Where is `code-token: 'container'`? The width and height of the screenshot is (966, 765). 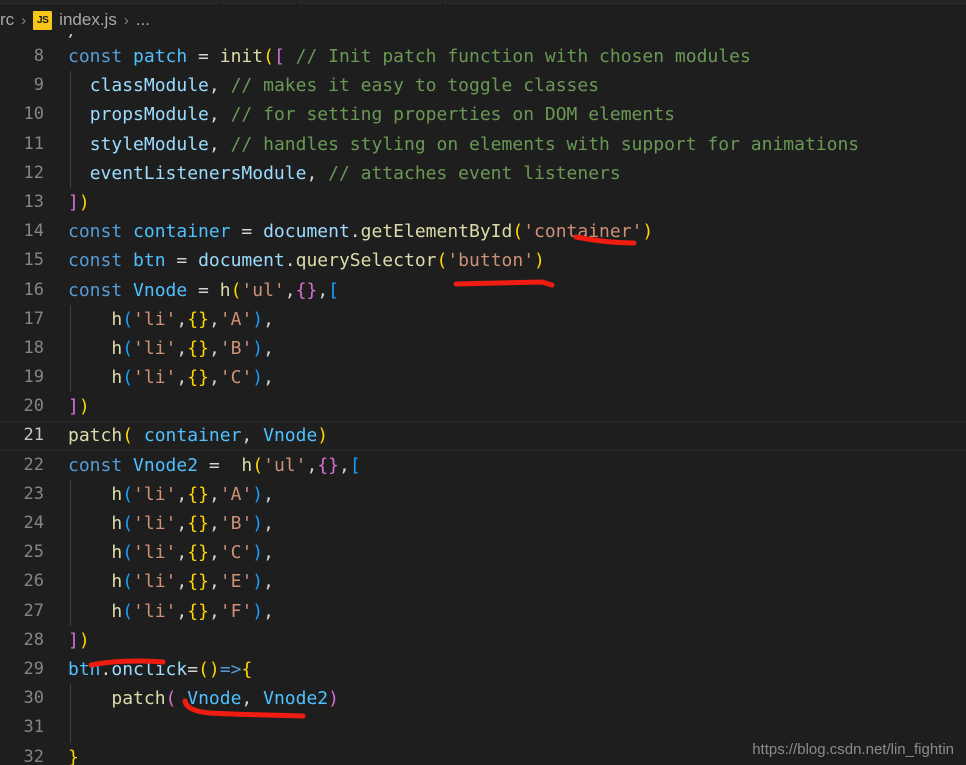
code-token: 'container' is located at coordinates (583, 232).